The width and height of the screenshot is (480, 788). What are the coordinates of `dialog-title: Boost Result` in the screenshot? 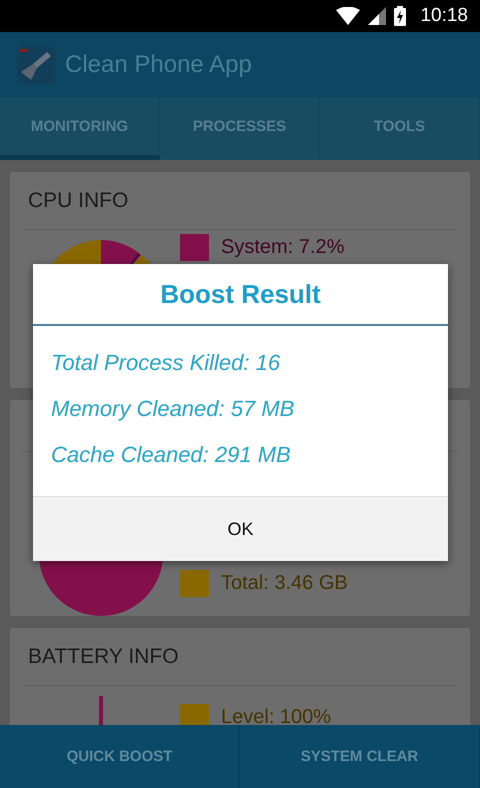 It's located at (240, 295).